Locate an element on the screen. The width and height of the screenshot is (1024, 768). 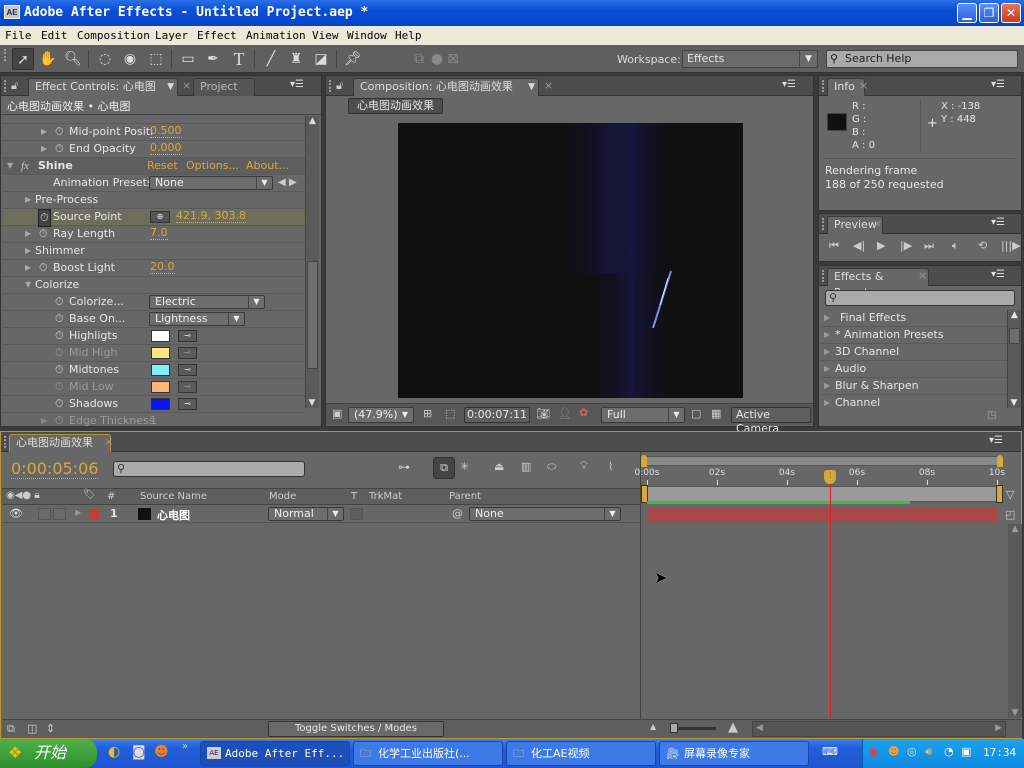
last-frame-icon: ⏭ is located at coordinates (929, 246).